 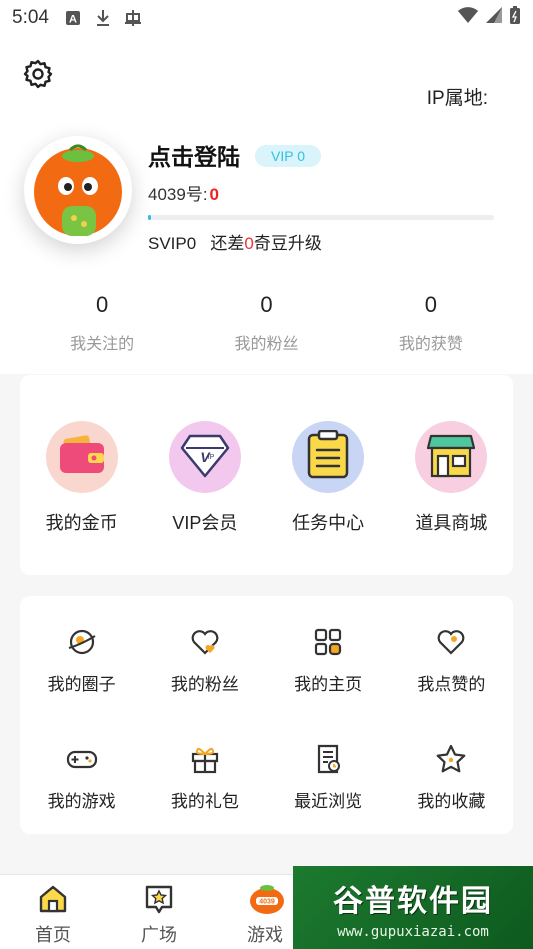 I want to click on stat-likes-label: 我的获赞, so click(x=430, y=344).